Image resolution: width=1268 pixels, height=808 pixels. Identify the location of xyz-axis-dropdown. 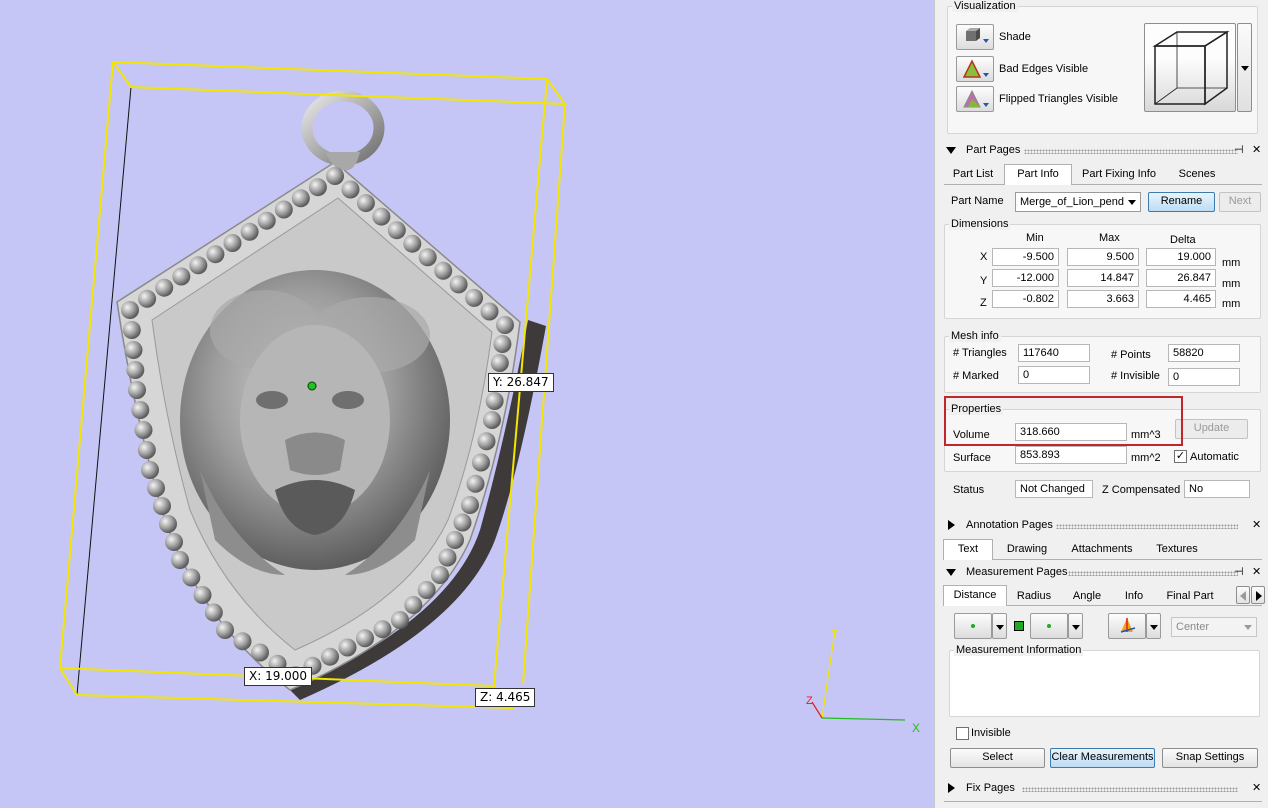
(1153, 626).